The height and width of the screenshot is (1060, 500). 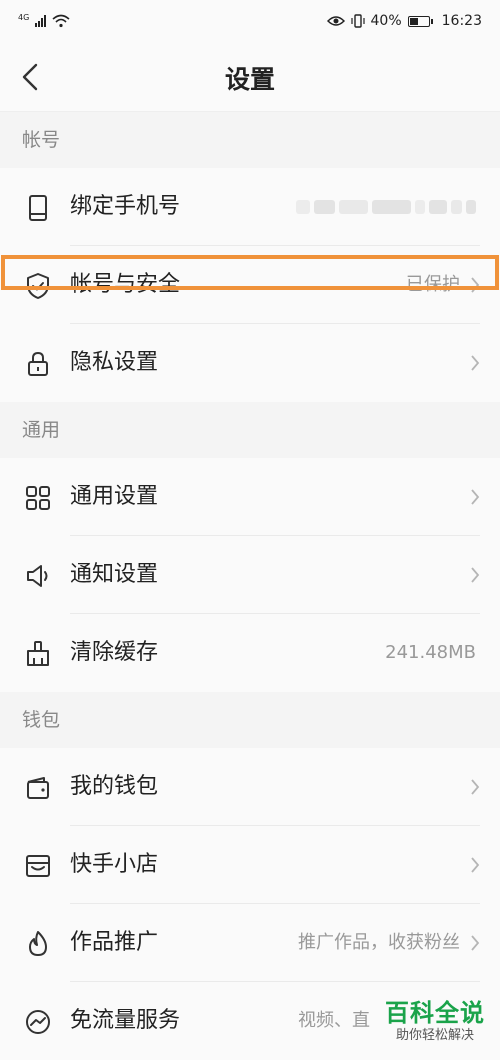 I want to click on shield-icon, so click(x=38, y=286).